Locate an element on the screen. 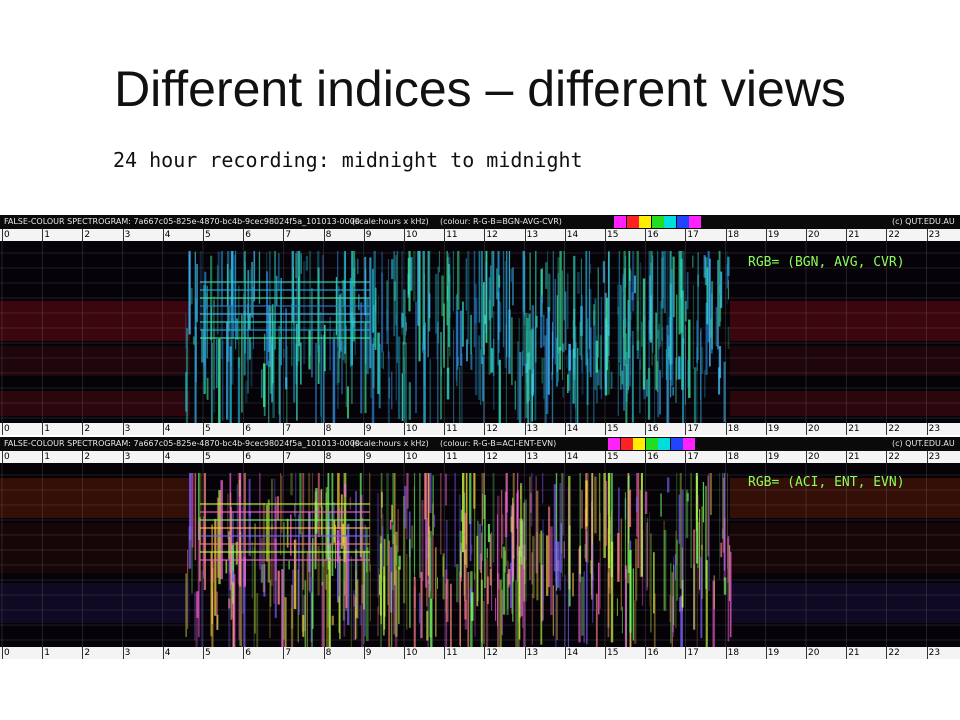 Image resolution: width=960 pixels, height=720 pixels. slide-subtitle: 24 hour recording: midnight to midnight is located at coordinates (348, 160).